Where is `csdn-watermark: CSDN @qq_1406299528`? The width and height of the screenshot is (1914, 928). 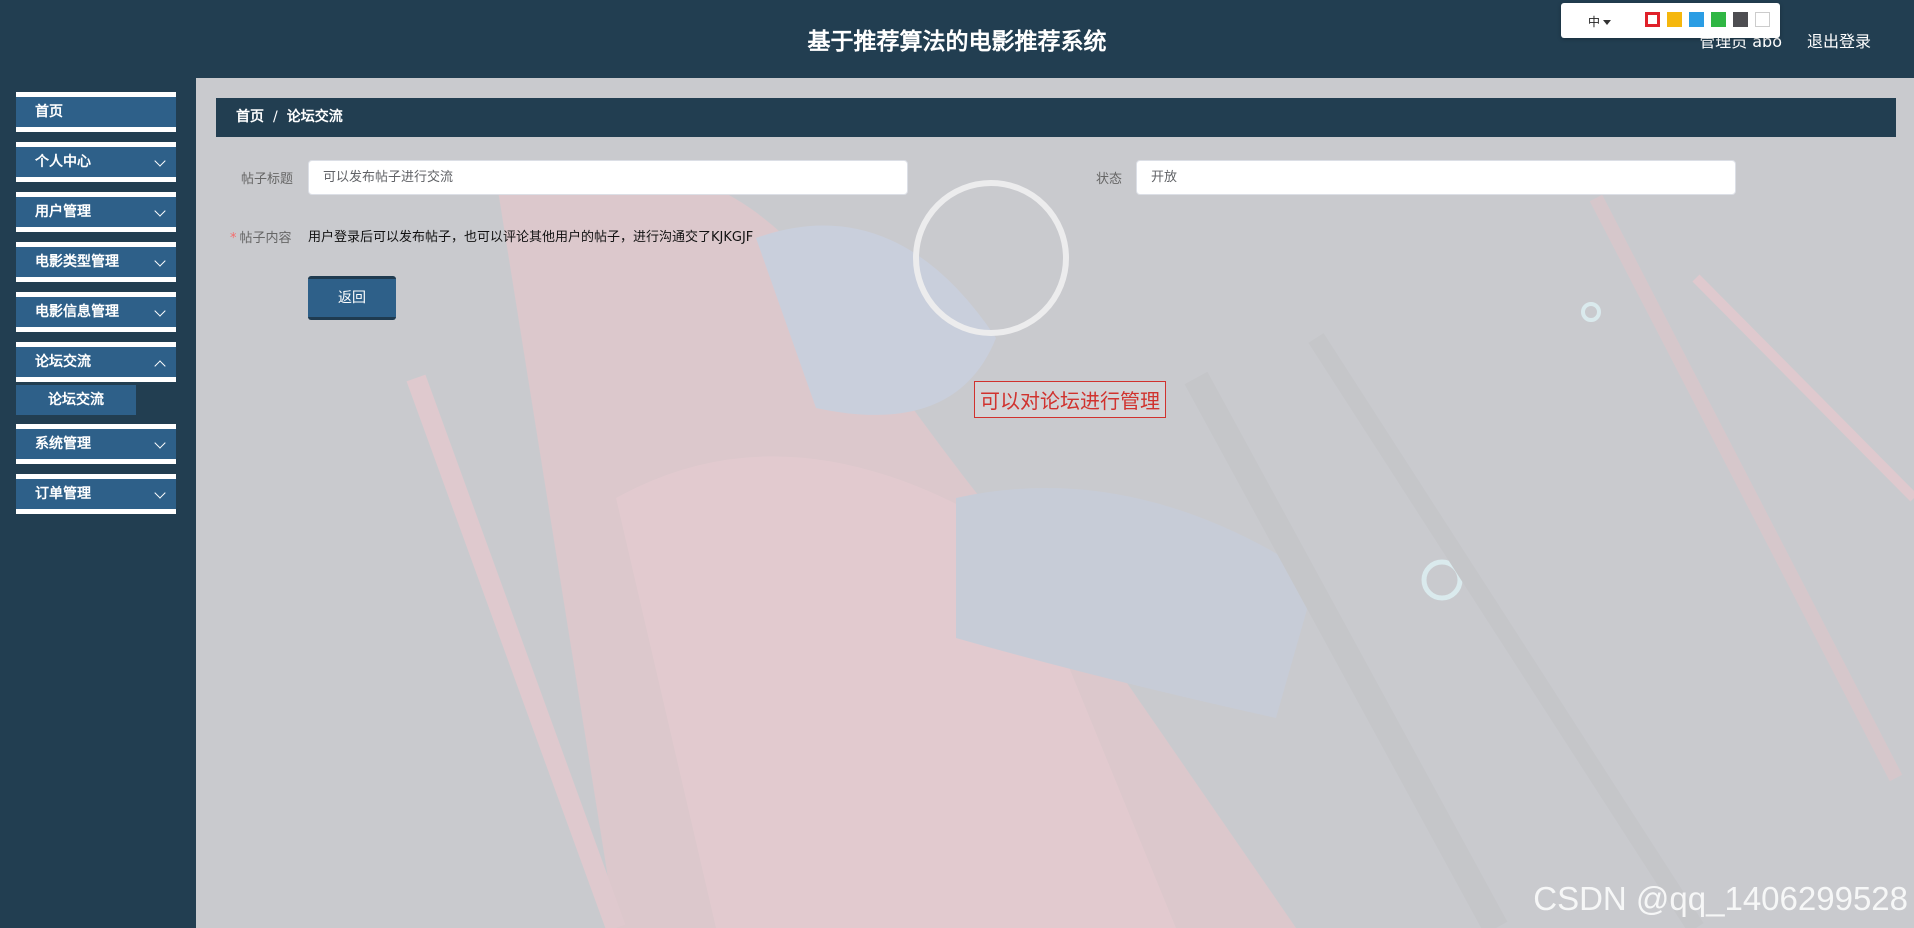 csdn-watermark: CSDN @qq_1406299528 is located at coordinates (1720, 898).